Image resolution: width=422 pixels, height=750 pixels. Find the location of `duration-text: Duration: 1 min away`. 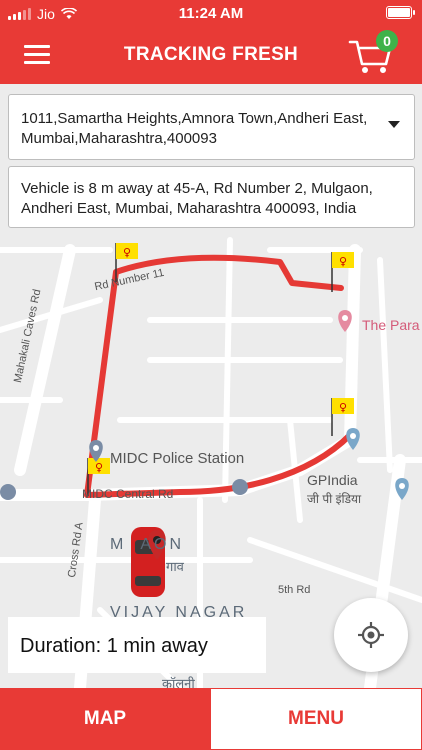

duration-text: Duration: 1 min away is located at coordinates (114, 646).